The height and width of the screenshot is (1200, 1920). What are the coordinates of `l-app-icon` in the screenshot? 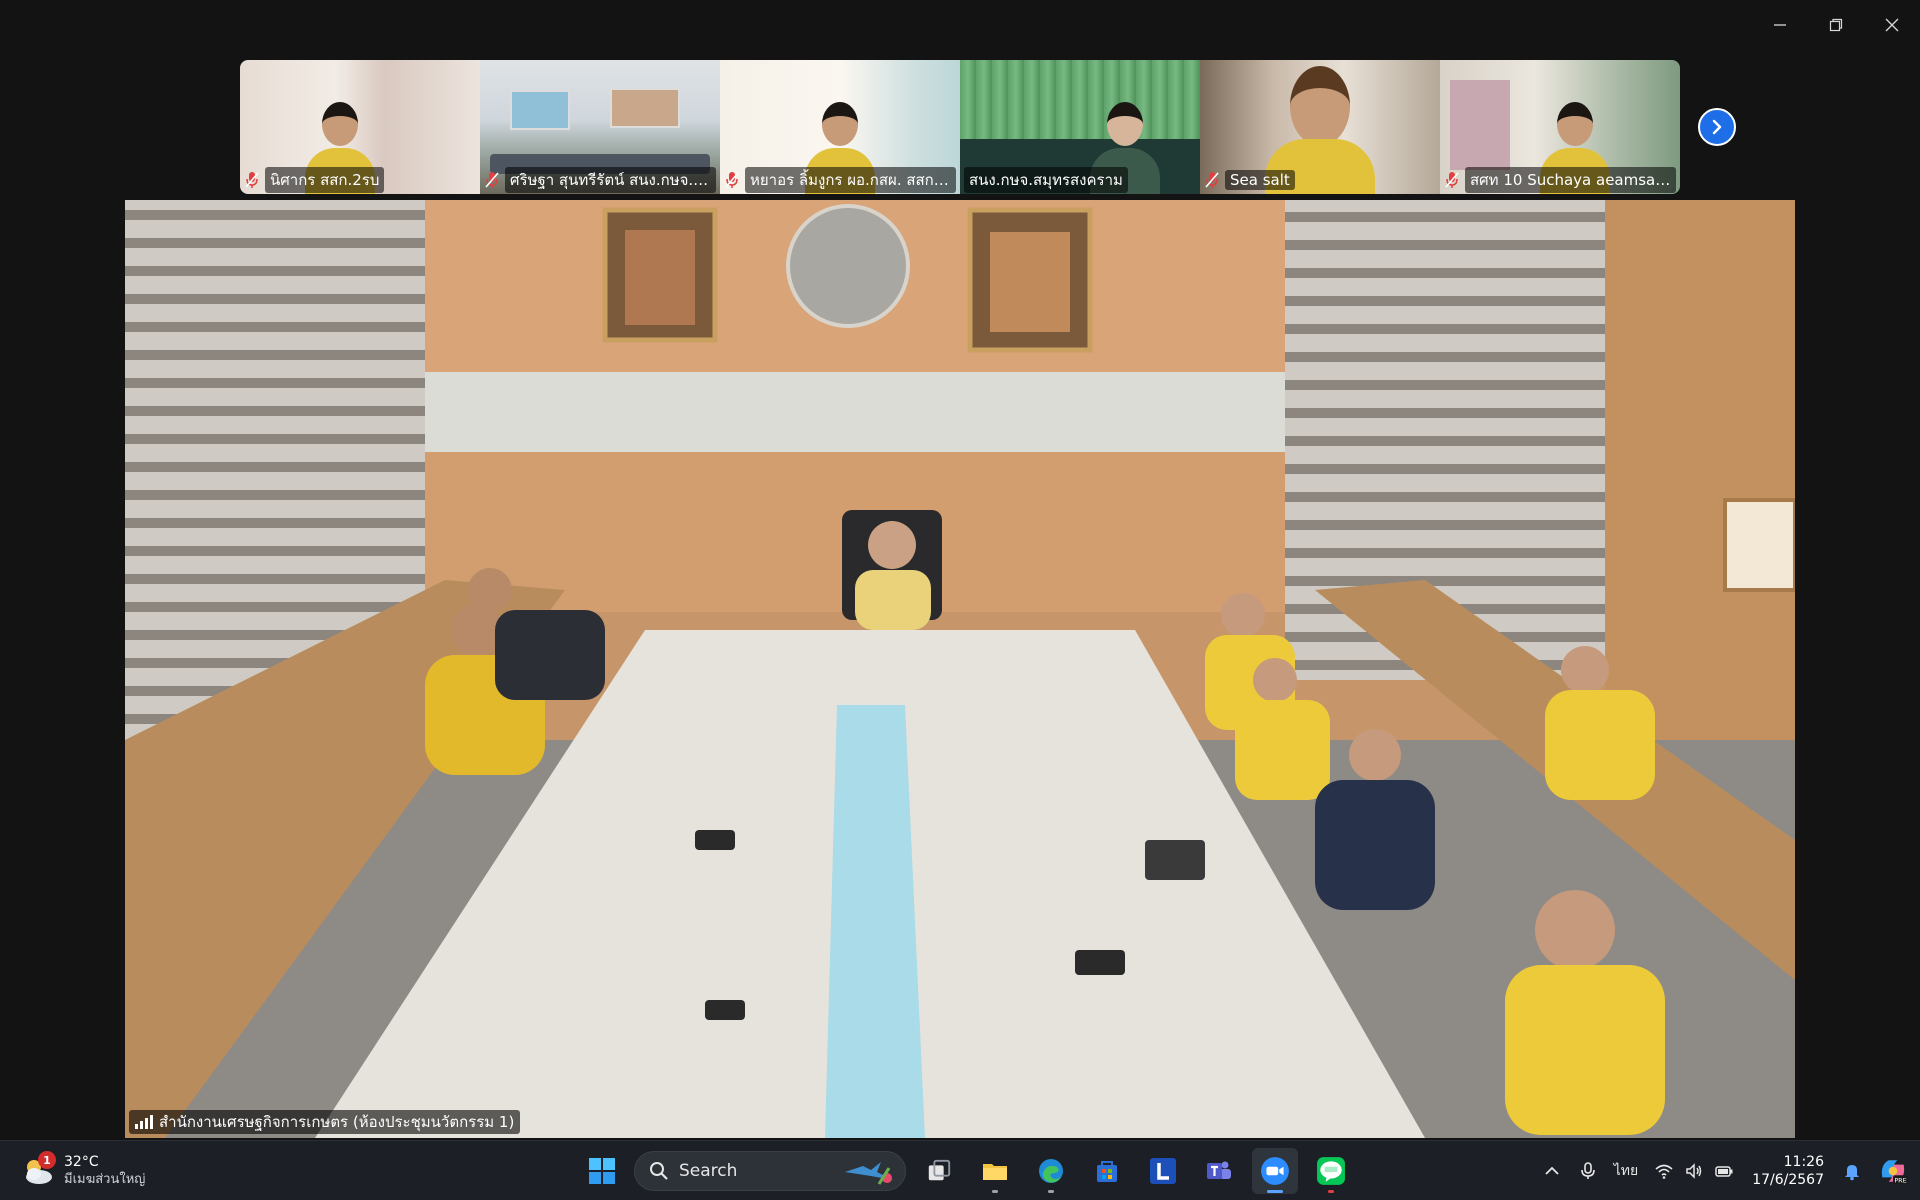 It's located at (1163, 1171).